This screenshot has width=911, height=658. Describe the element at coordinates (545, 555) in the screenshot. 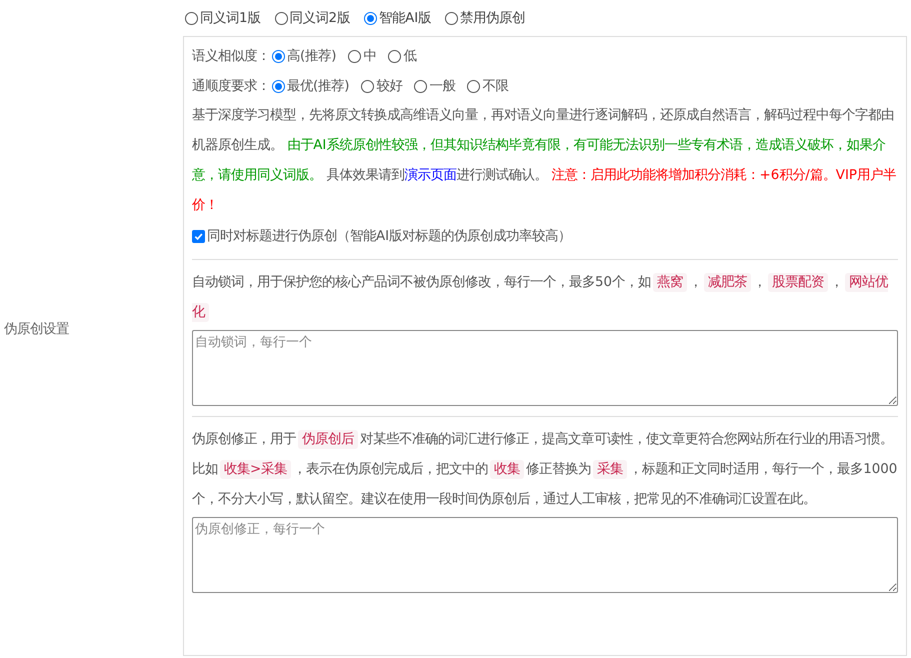

I see `corrections-field: 伪原创修正，每行一个` at that location.